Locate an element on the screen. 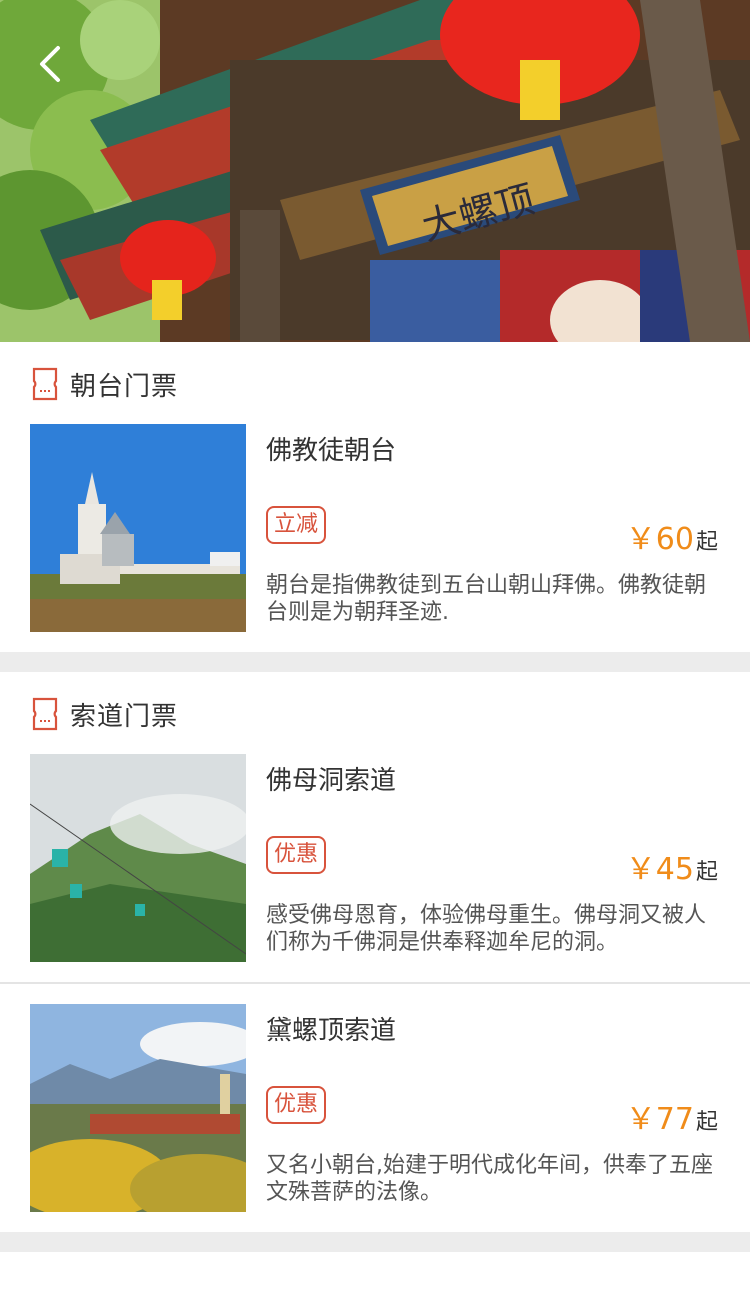 The width and height of the screenshot is (750, 1304). item-price: ￥ 77 起 is located at coordinates (672, 1116).